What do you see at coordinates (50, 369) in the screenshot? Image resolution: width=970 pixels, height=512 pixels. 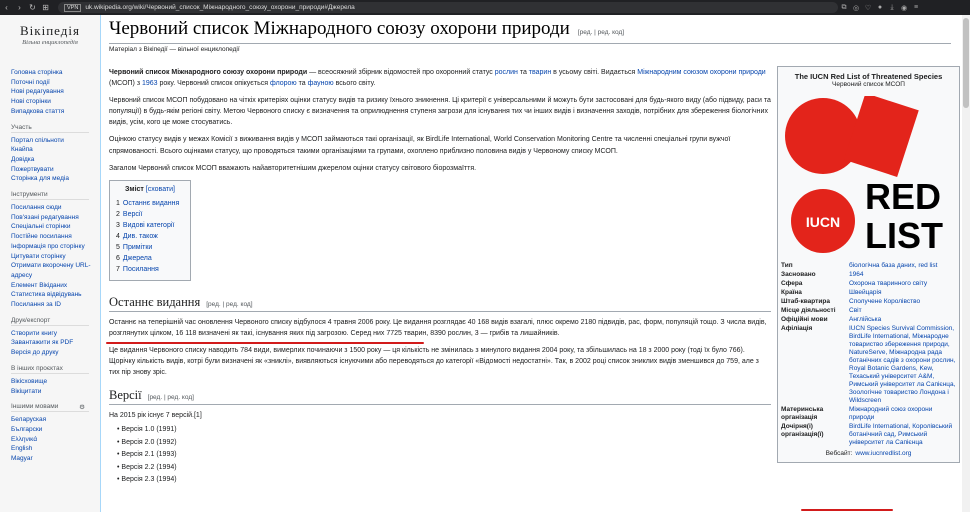 I see `sidebar-heading: В інших проєктах` at bounding box center [50, 369].